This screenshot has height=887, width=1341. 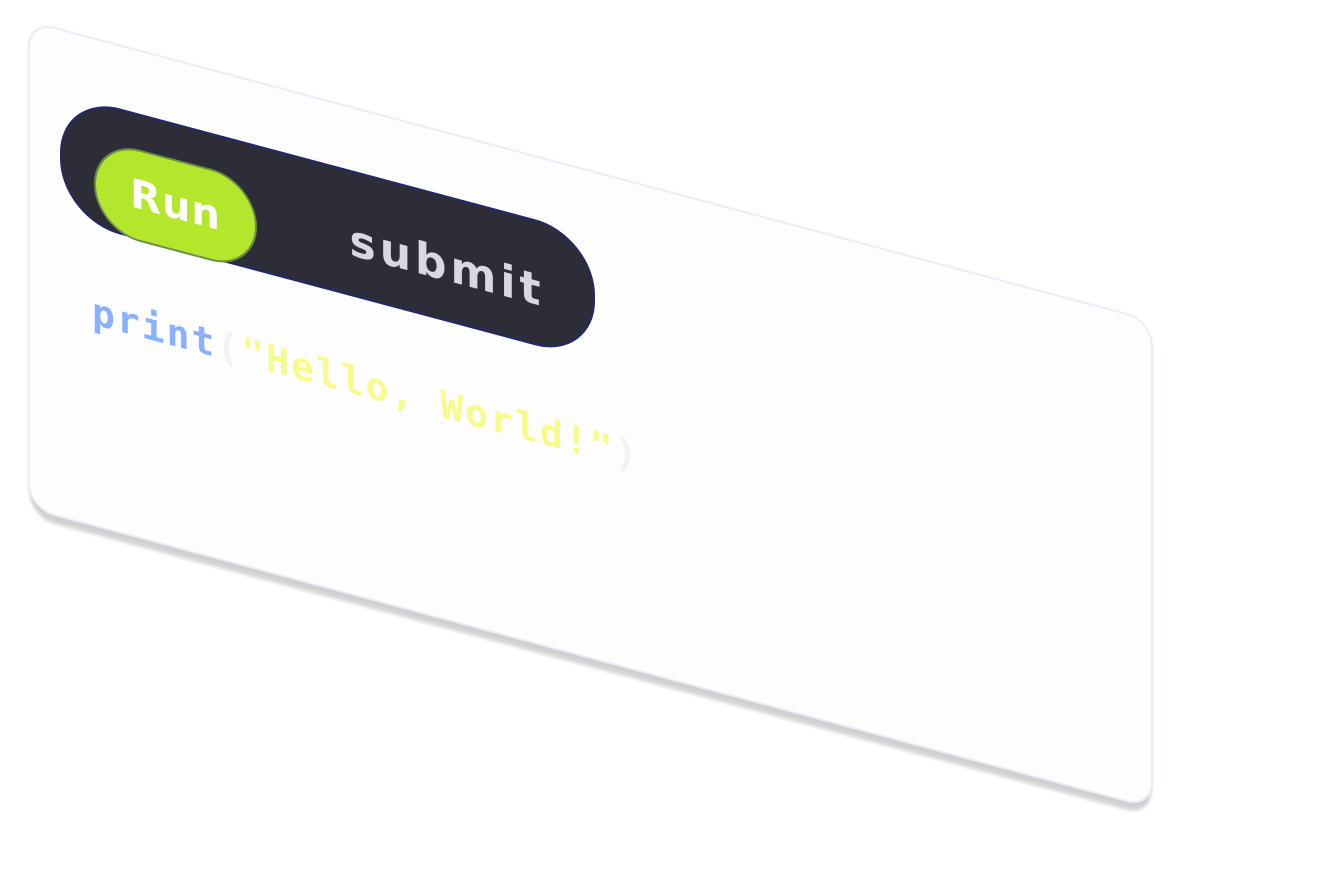 I want to click on code-close-paren-token: ), so click(x=627, y=454).